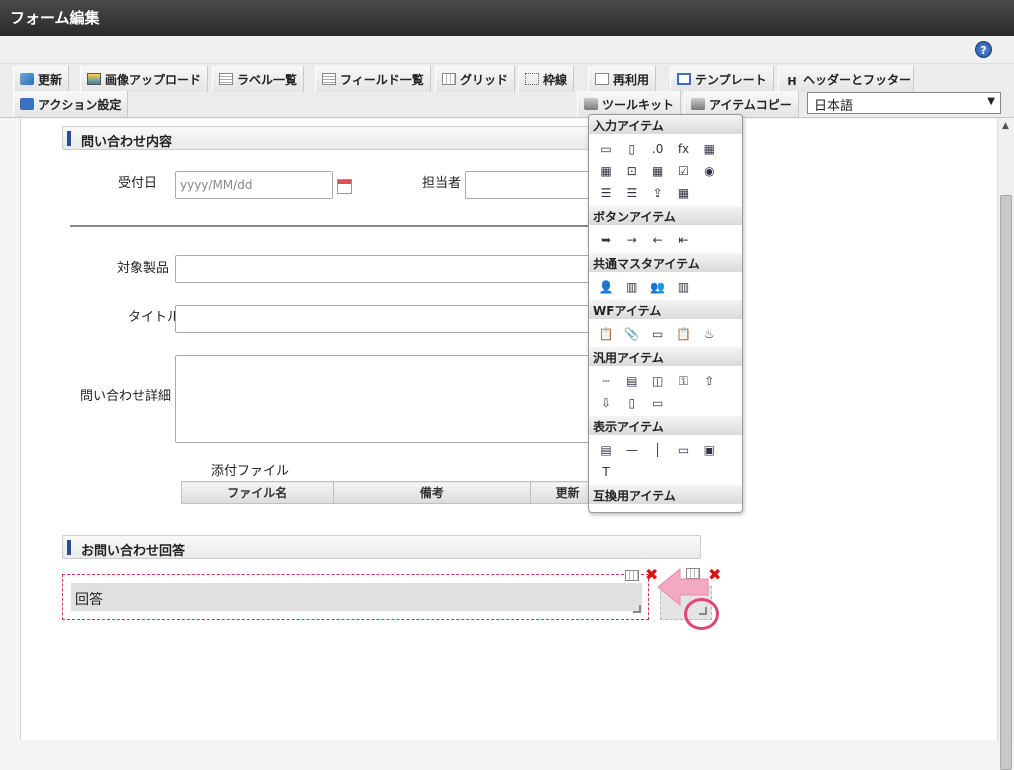 This screenshot has height=770, width=1014. Describe the element at coordinates (846, 79) in the screenshot. I see `header-footer-button: H ヘッダーとフッター` at that location.